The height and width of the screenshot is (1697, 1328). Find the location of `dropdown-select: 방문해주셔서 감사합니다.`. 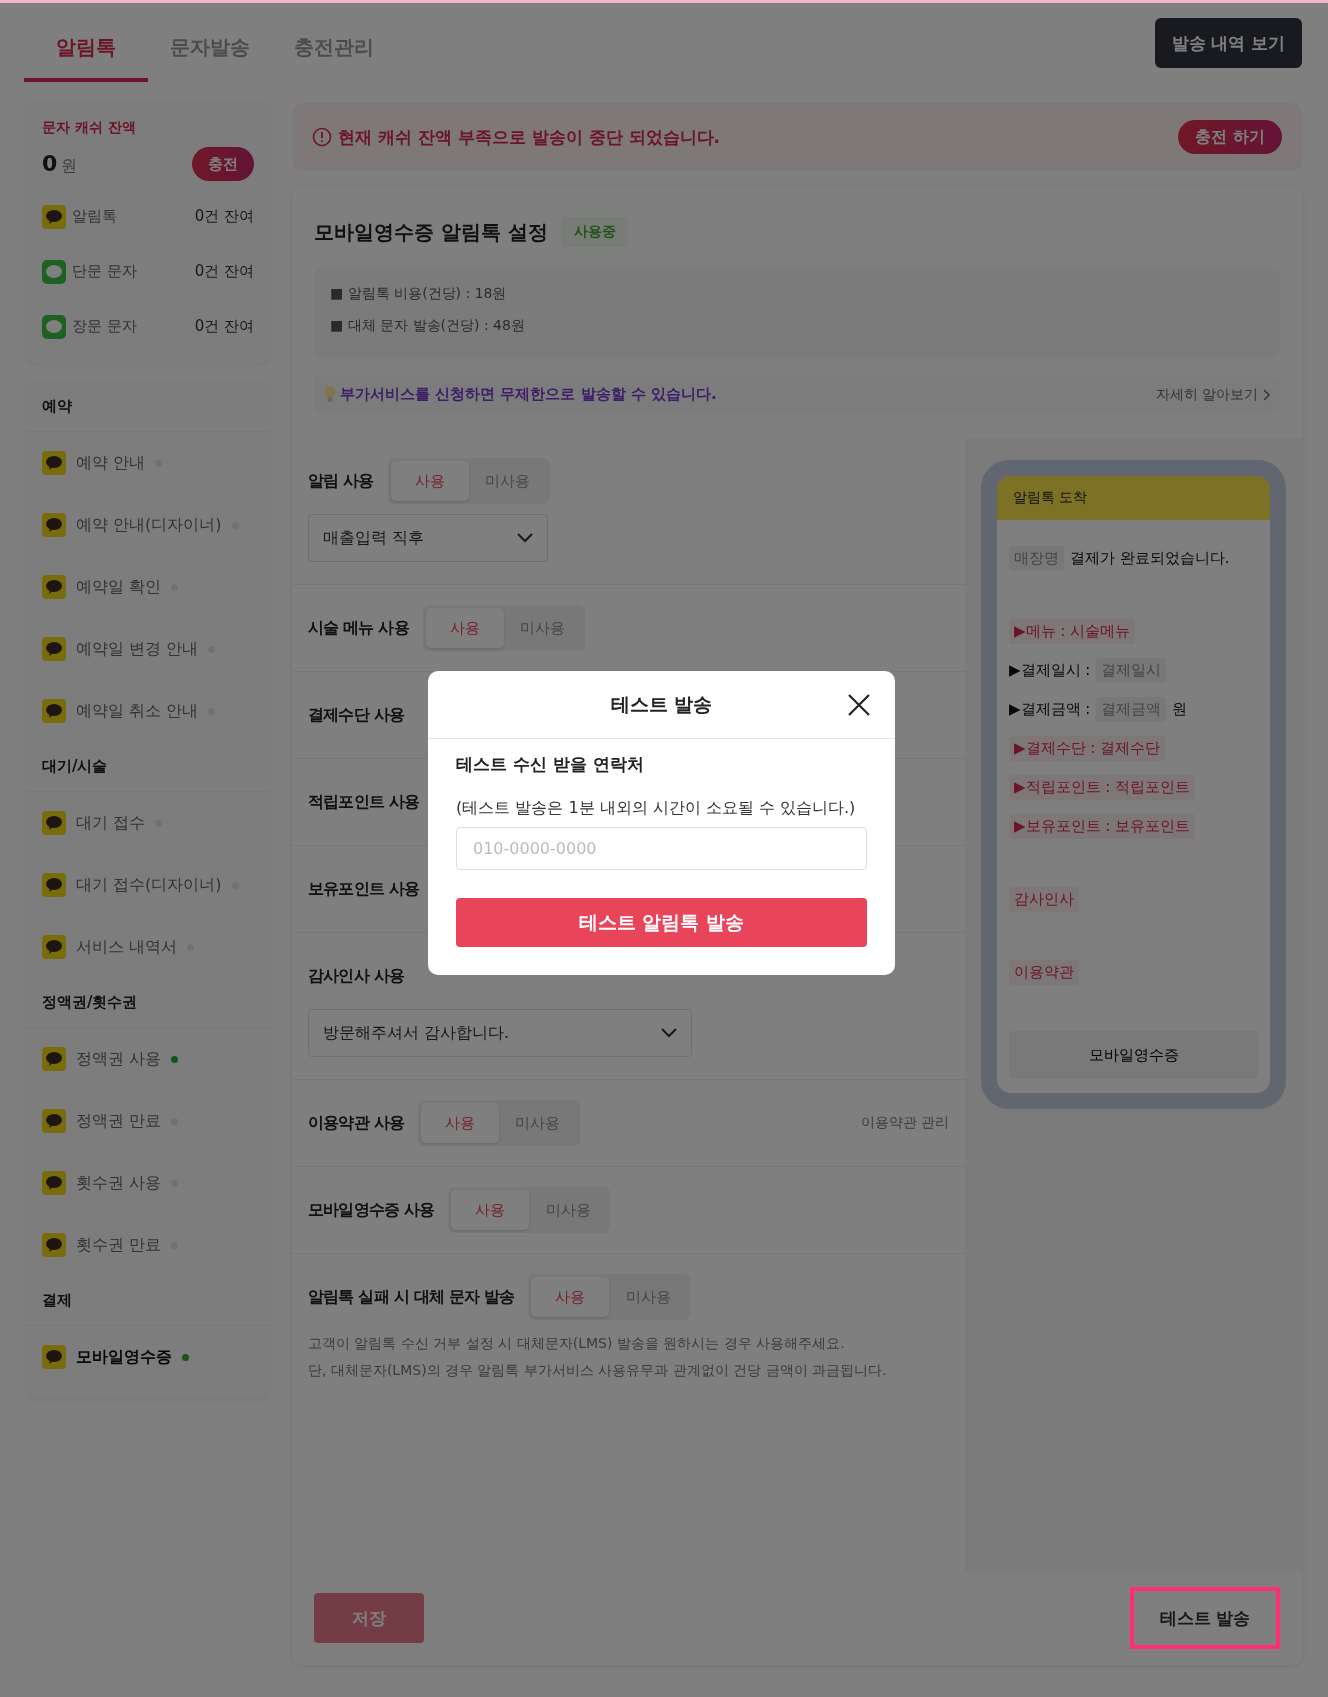

dropdown-select: 방문해주셔서 감사합니다. is located at coordinates (500, 1033).